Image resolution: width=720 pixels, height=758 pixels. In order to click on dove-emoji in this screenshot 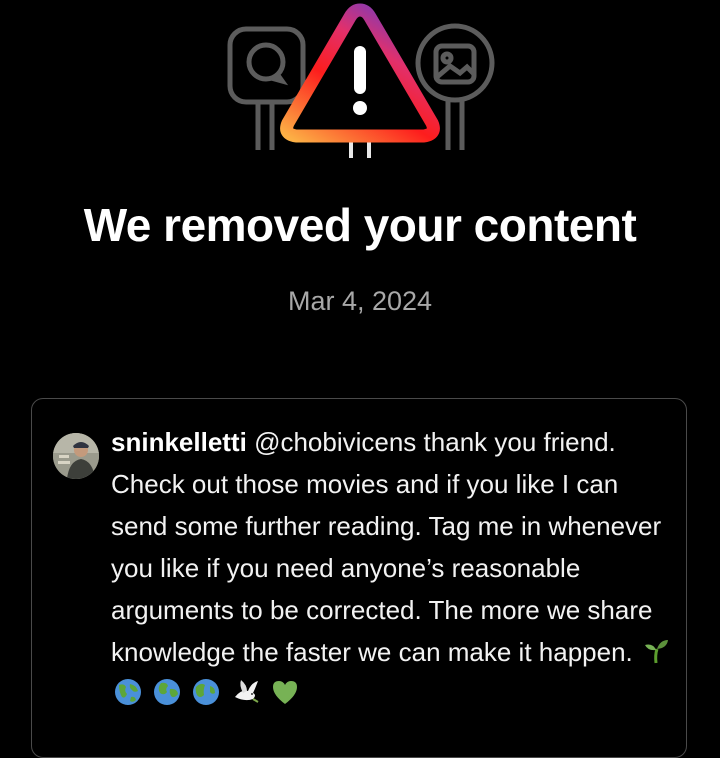, I will do `click(246, 691)`.